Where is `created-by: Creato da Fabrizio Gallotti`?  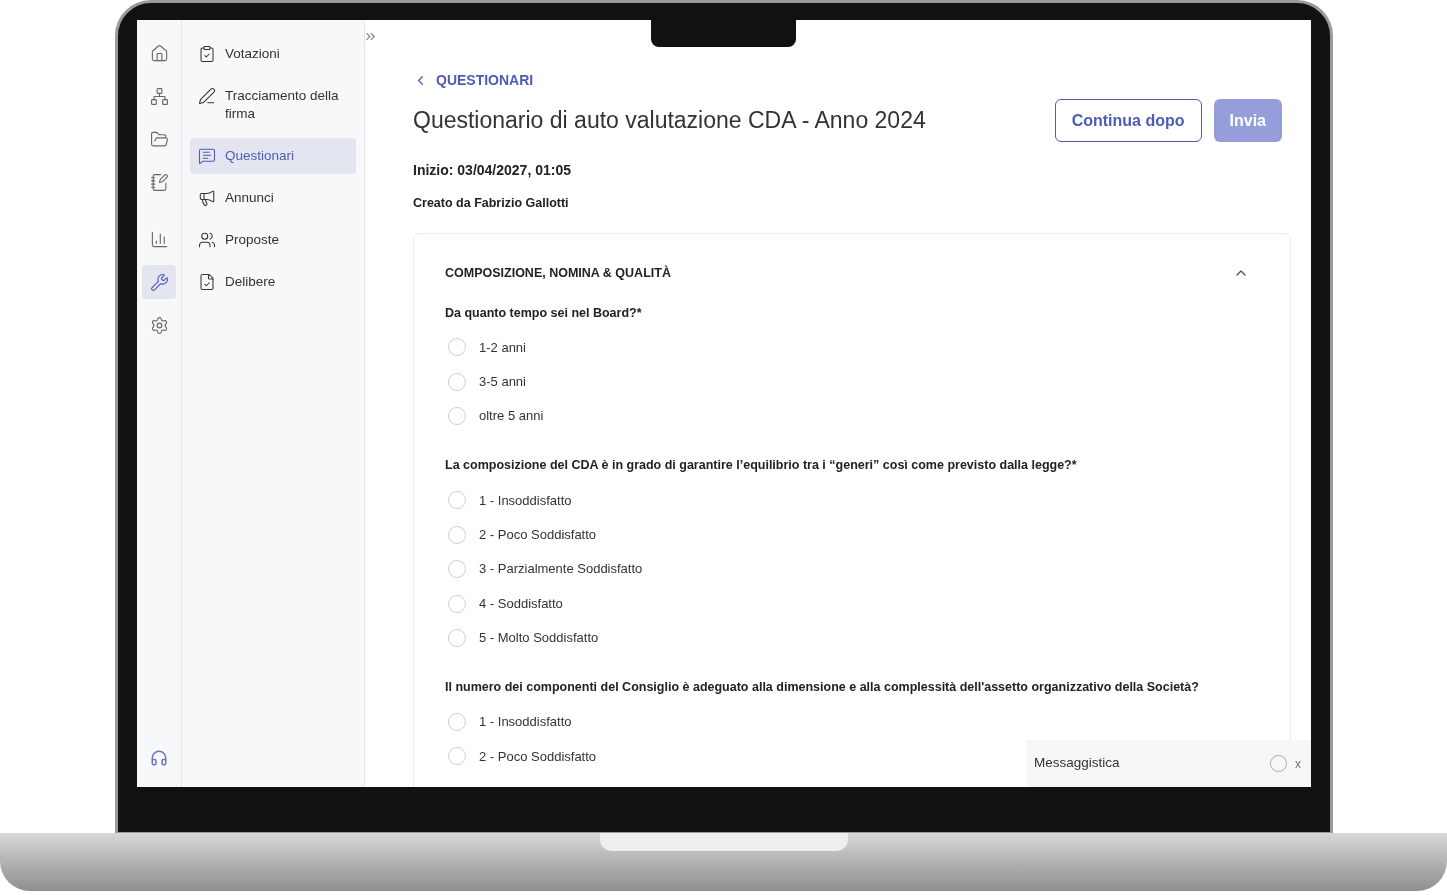 created-by: Creato da Fabrizio Gallotti is located at coordinates (491, 203).